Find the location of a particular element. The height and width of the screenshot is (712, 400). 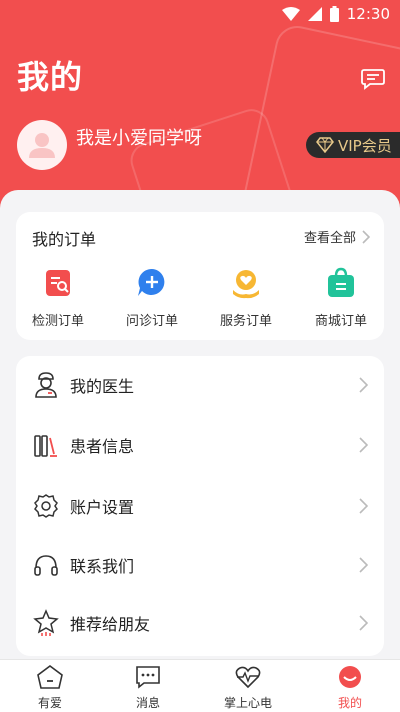

view-all-label: 查看全部 is located at coordinates (329, 238).